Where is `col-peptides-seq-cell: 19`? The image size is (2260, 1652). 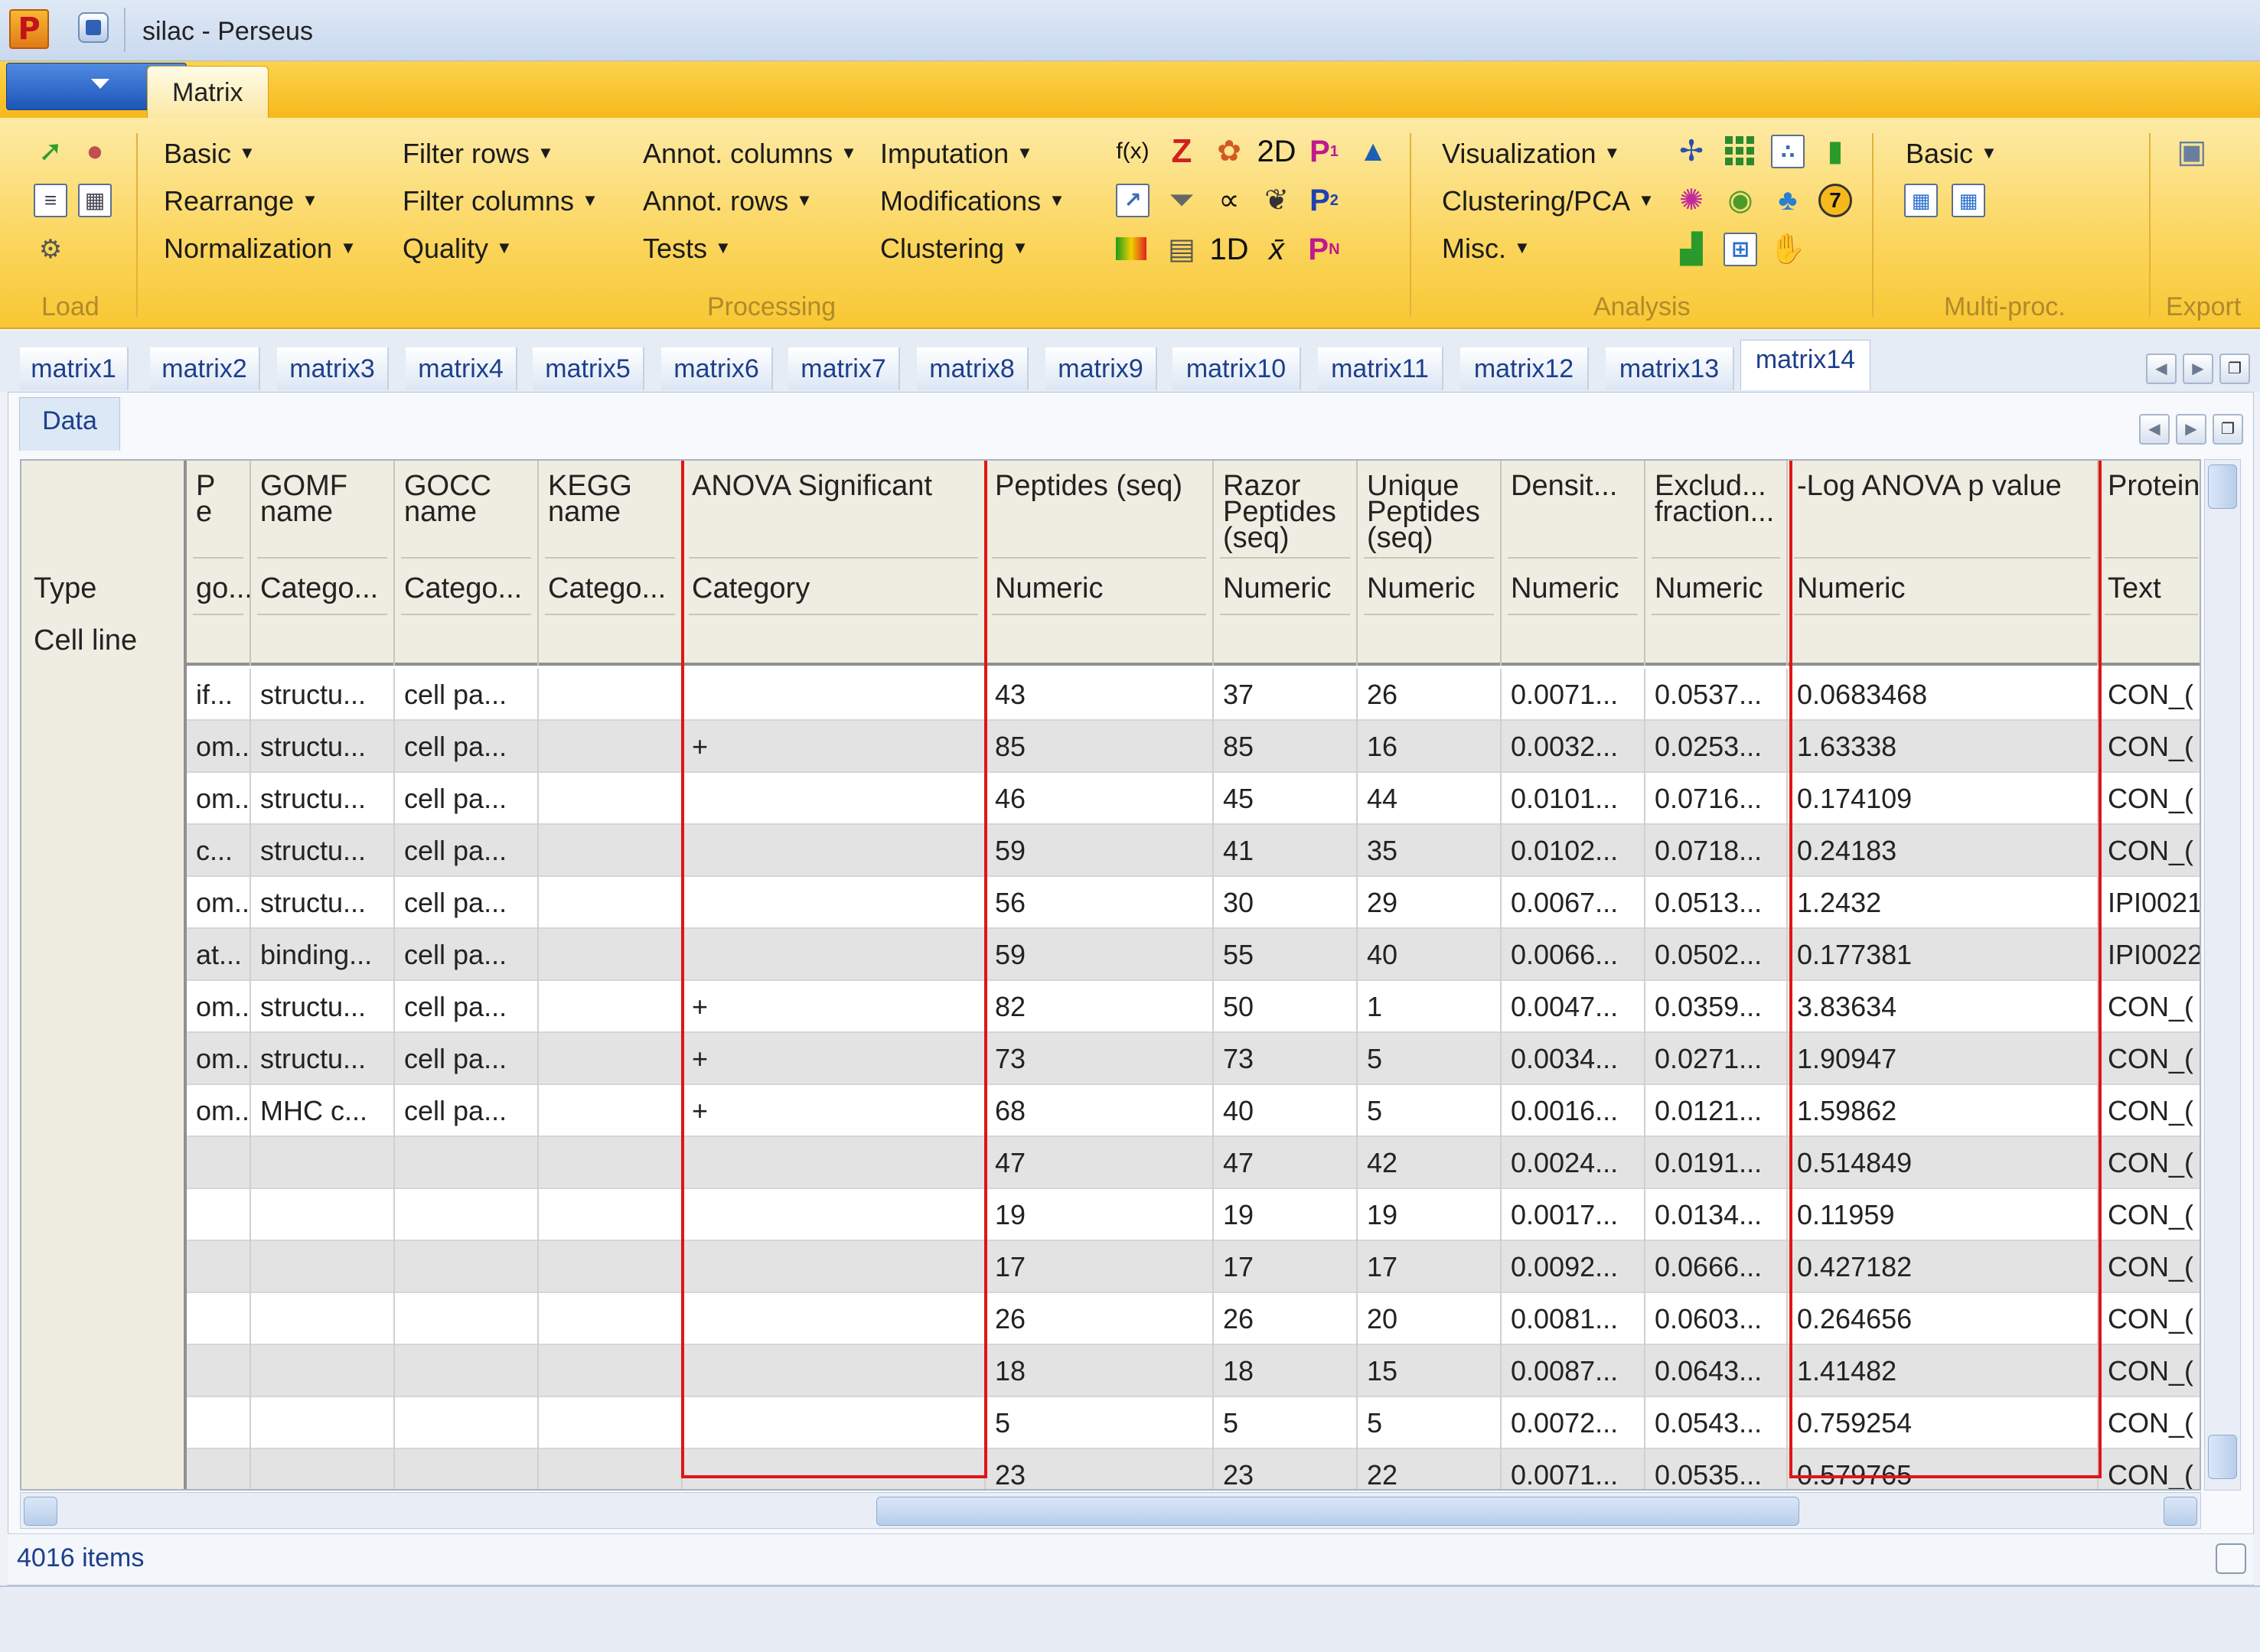
col-peptides-seq-cell: 19 is located at coordinates (1100, 1215).